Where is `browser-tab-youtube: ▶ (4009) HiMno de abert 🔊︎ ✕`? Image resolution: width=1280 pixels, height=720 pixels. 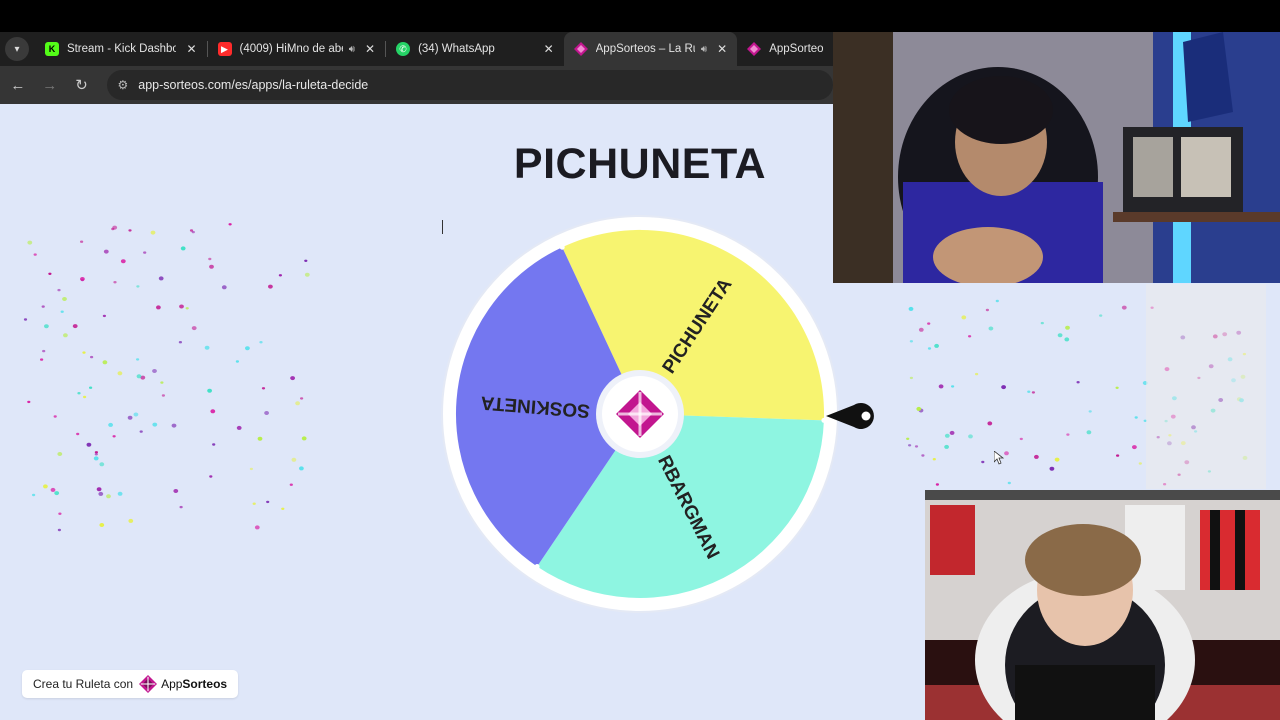
browser-tab-youtube: ▶ (4009) HiMno de abert 🔊︎ ✕ is located at coordinates (297, 49).